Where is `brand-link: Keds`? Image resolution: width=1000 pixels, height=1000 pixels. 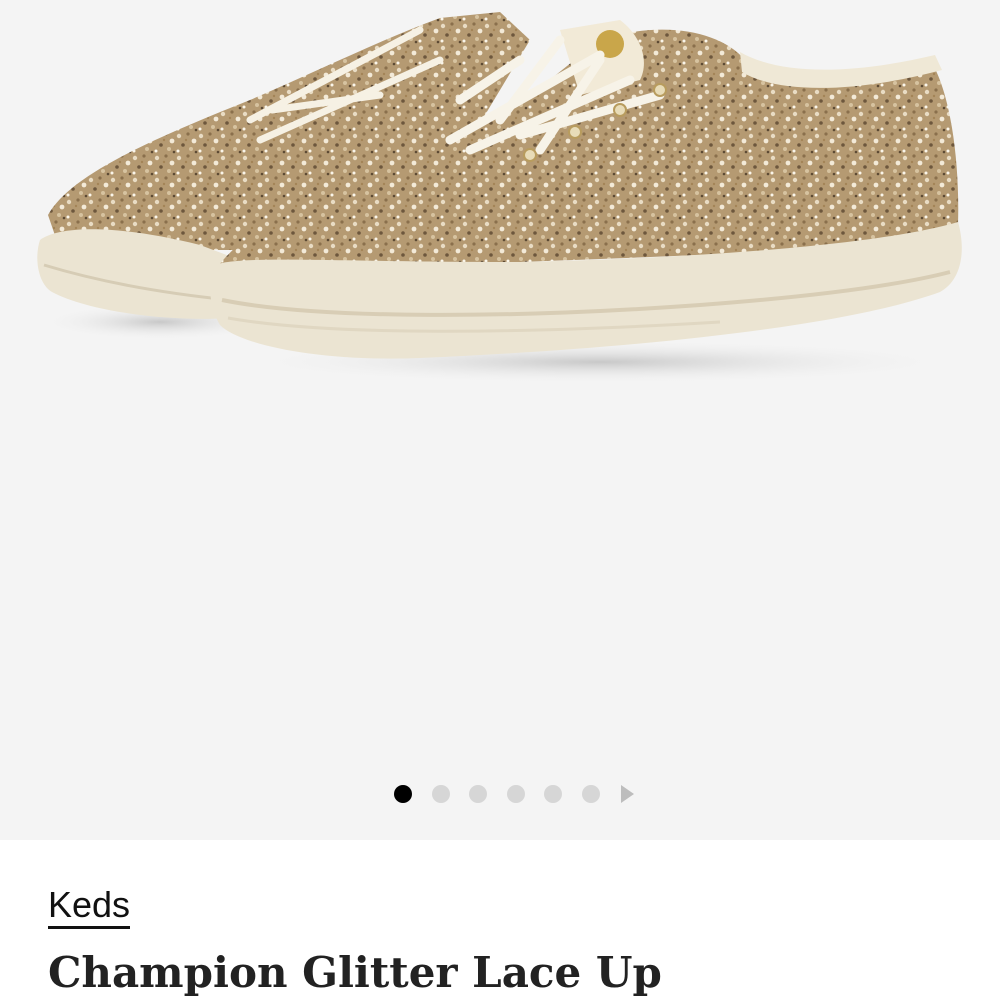
brand-link: Keds is located at coordinates (89, 908).